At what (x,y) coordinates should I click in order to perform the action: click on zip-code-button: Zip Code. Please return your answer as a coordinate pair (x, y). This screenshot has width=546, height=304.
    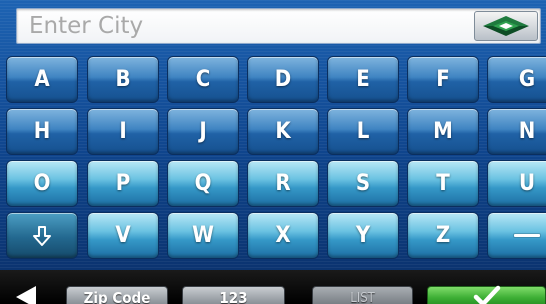
    Looking at the image, I should click on (117, 295).